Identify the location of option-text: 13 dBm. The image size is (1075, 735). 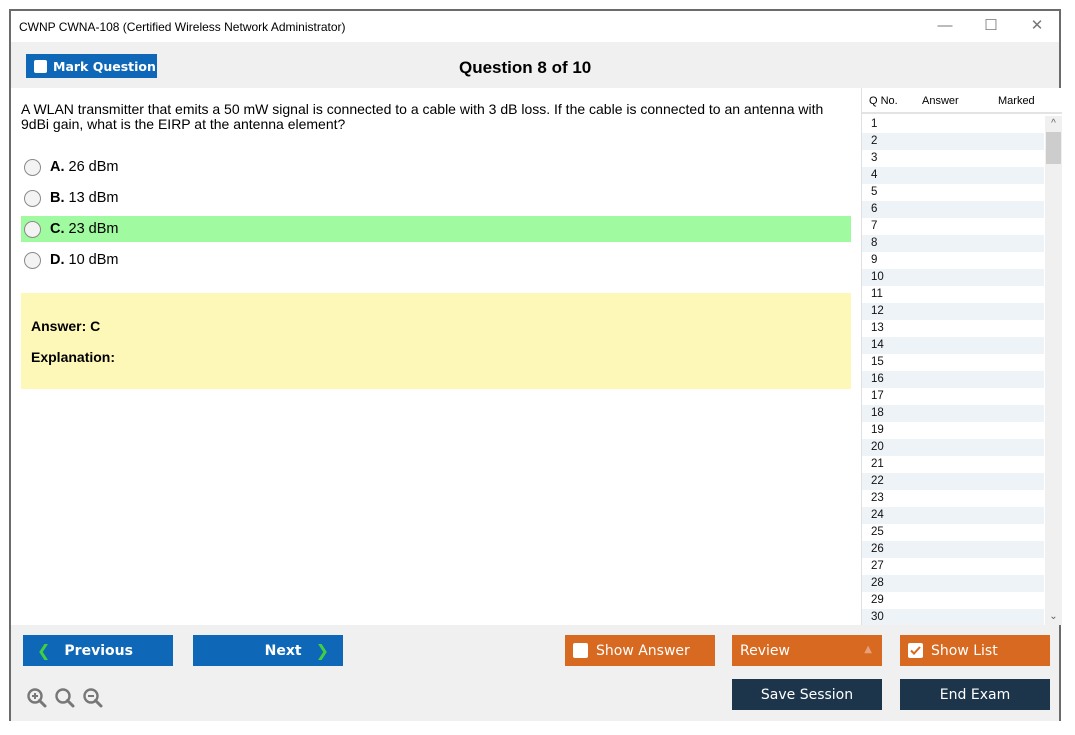
(93, 198).